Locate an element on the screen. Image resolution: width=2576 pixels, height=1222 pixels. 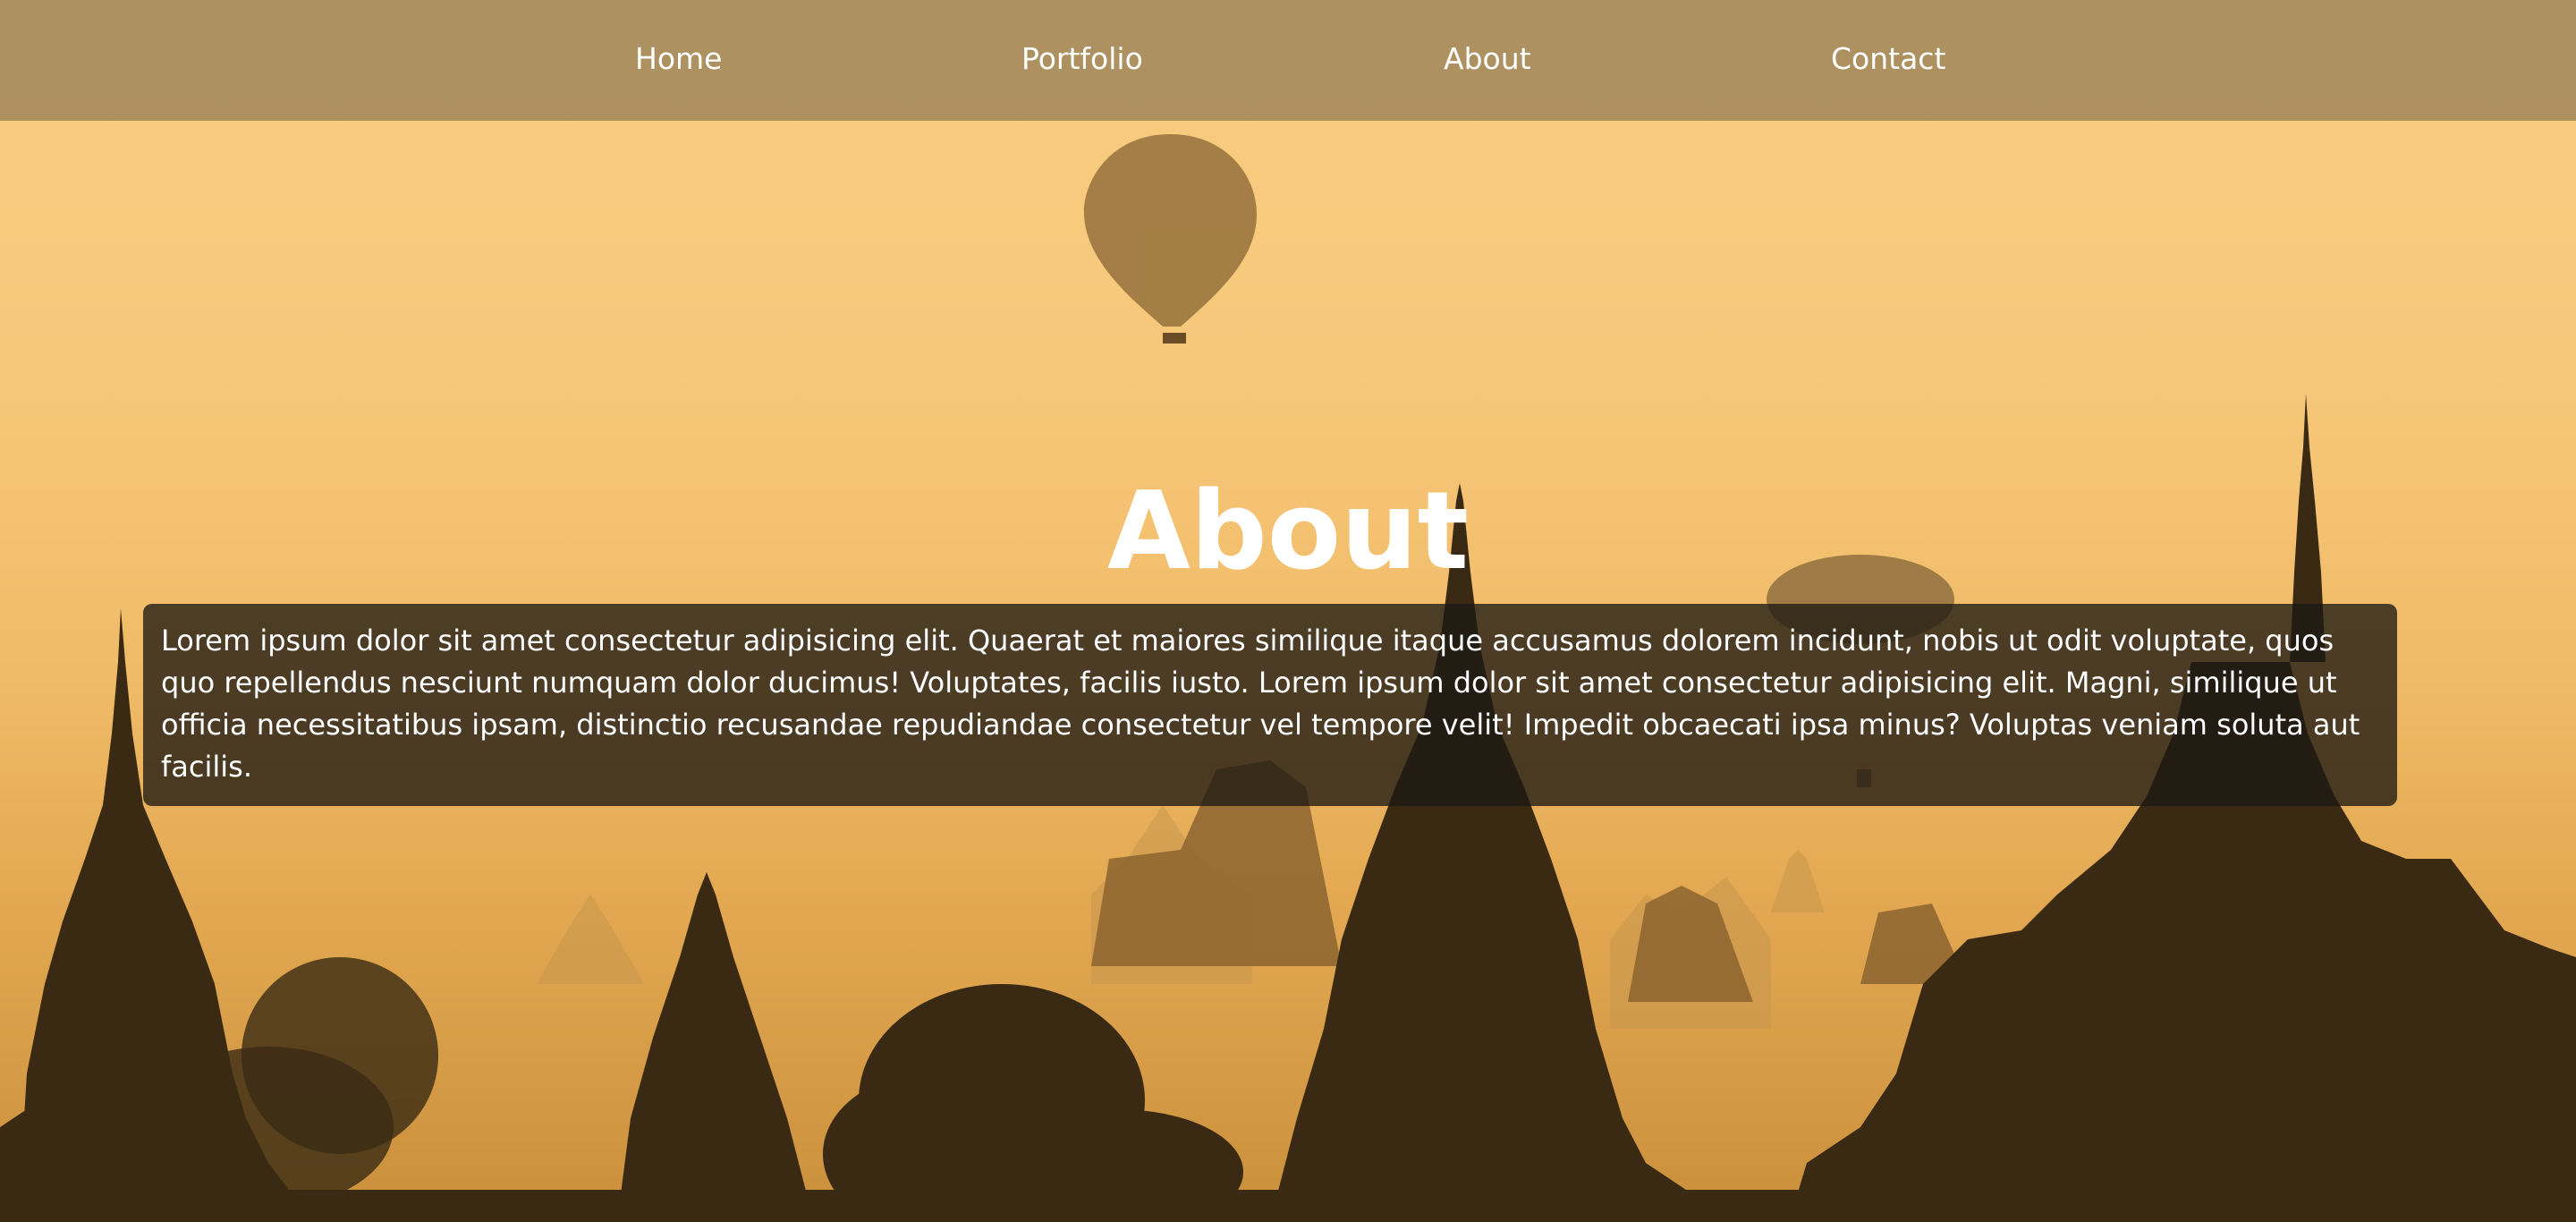
nav-link-about: About is located at coordinates (1487, 60).